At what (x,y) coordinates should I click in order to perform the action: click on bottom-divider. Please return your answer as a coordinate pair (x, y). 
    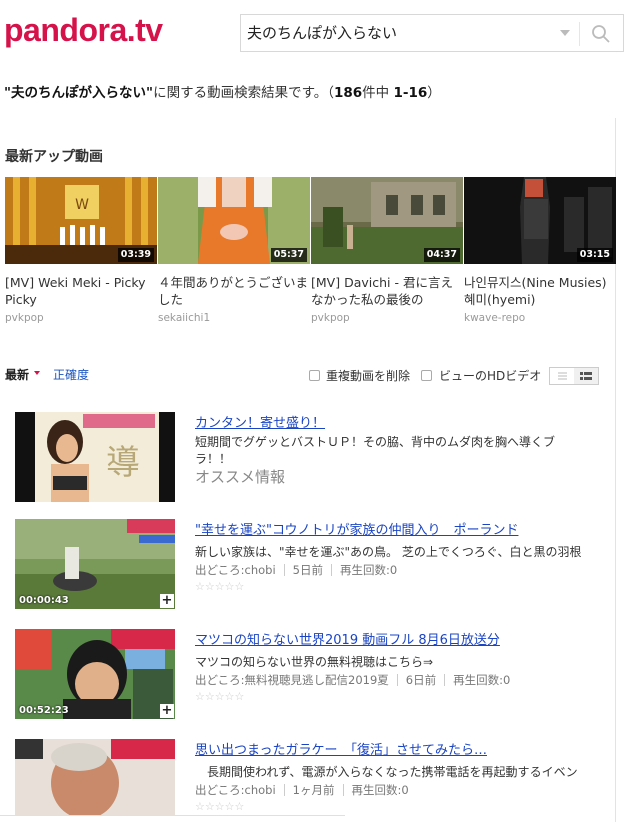
    Looking at the image, I should click on (172, 815).